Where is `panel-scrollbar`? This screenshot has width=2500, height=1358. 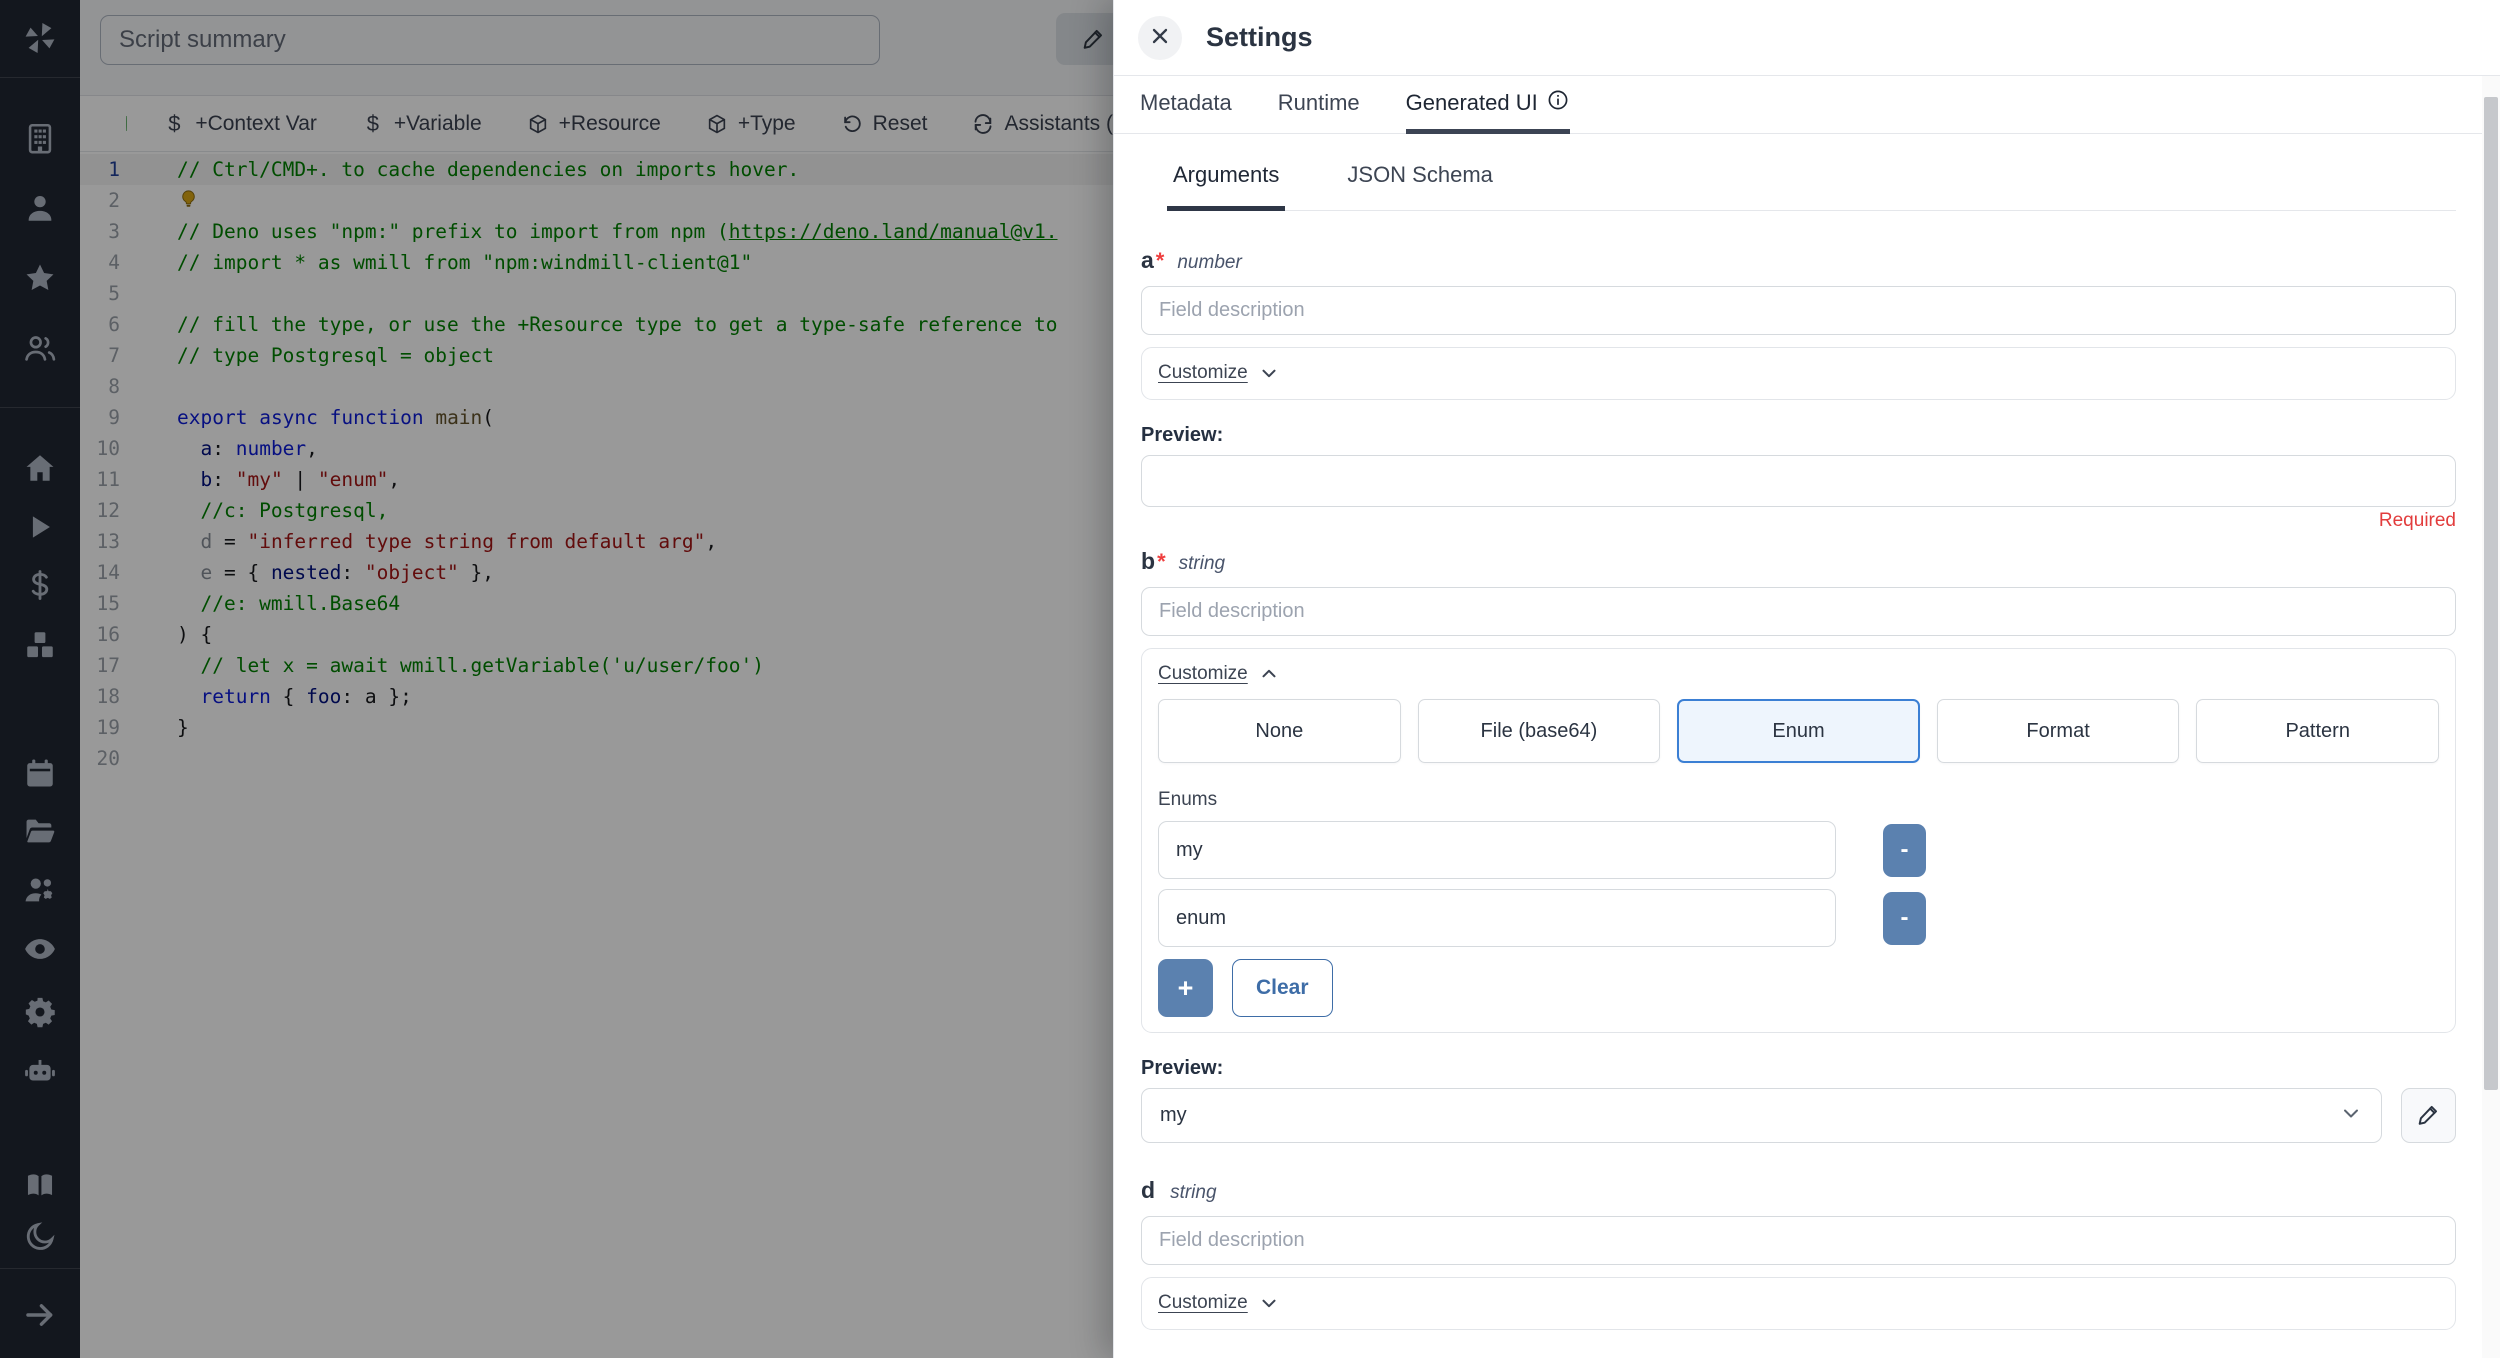
panel-scrollbar is located at coordinates (2491, 717).